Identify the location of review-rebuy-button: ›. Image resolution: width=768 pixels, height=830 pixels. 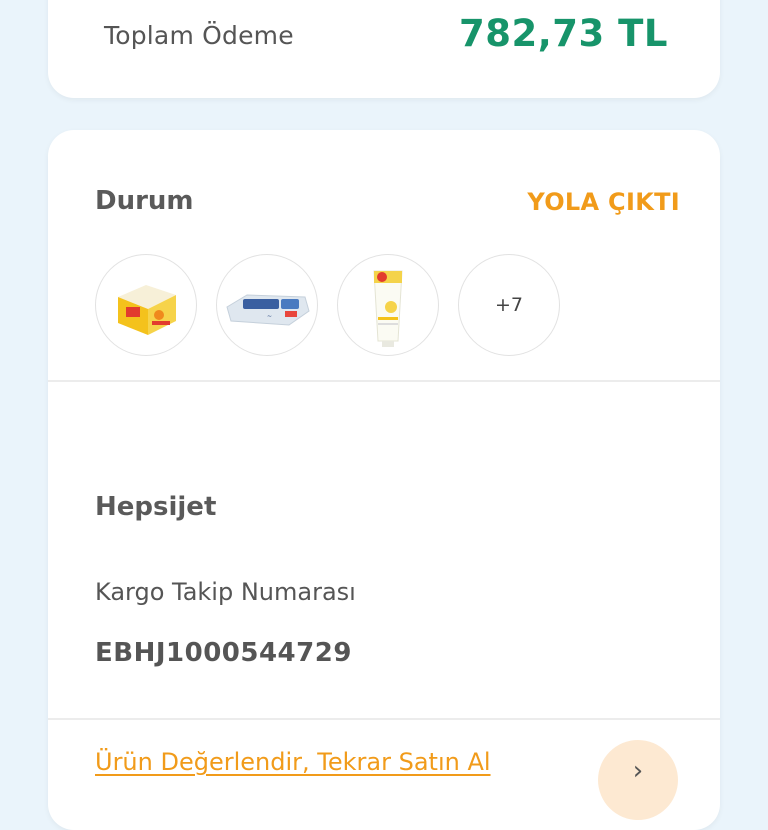
(638, 780).